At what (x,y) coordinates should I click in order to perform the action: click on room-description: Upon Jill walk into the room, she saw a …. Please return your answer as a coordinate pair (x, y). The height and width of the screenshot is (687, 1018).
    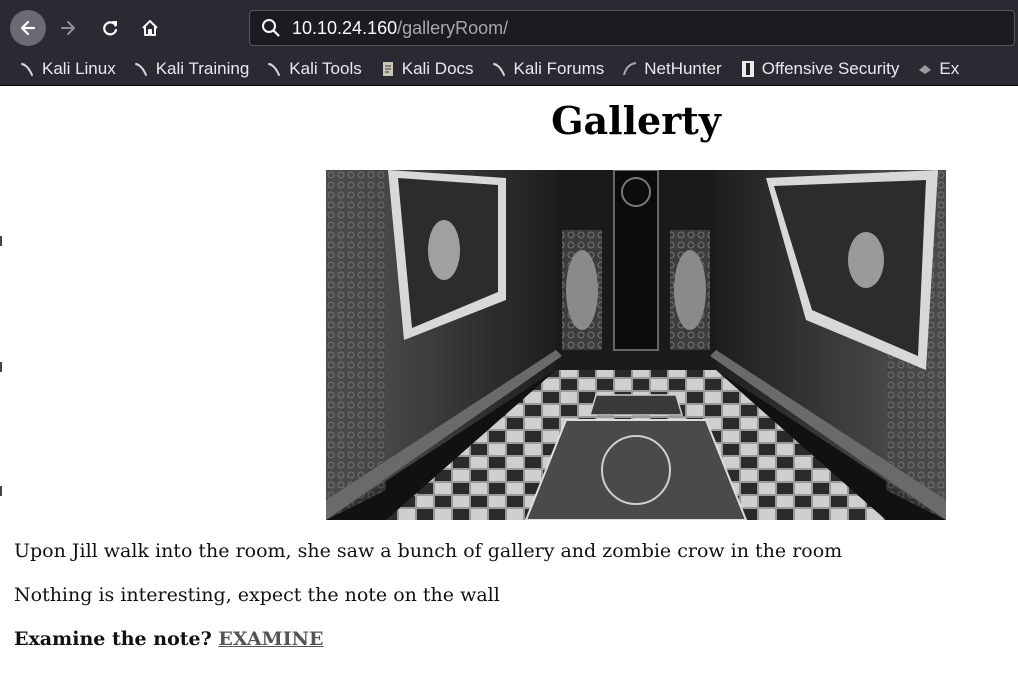
    Looking at the image, I should click on (428, 551).